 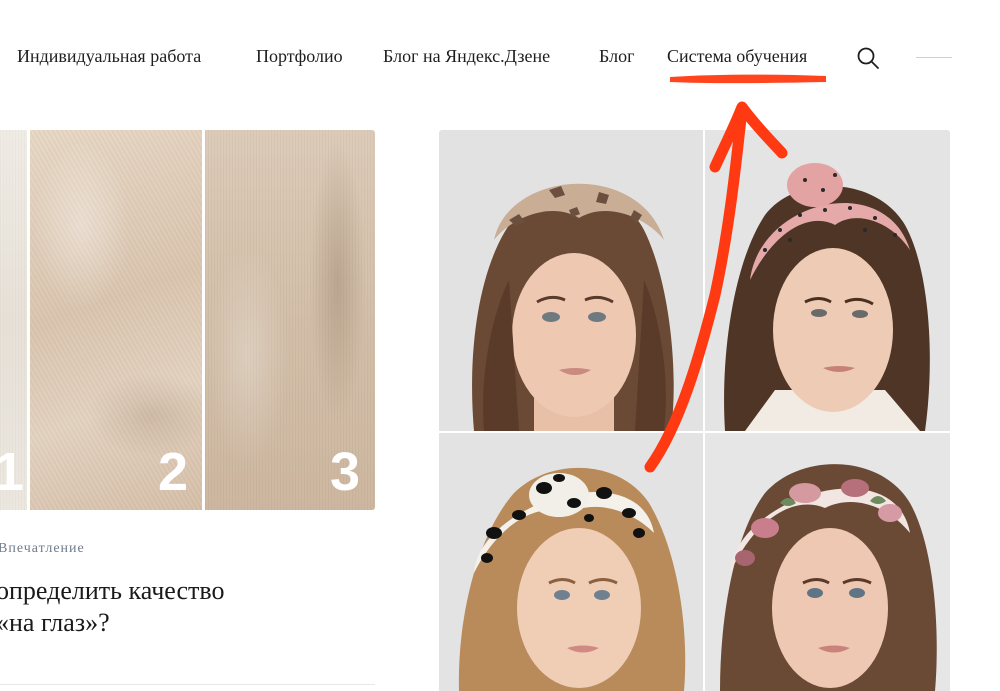 What do you see at coordinates (716, 287) in the screenshot?
I see `annotation-arrow` at bounding box center [716, 287].